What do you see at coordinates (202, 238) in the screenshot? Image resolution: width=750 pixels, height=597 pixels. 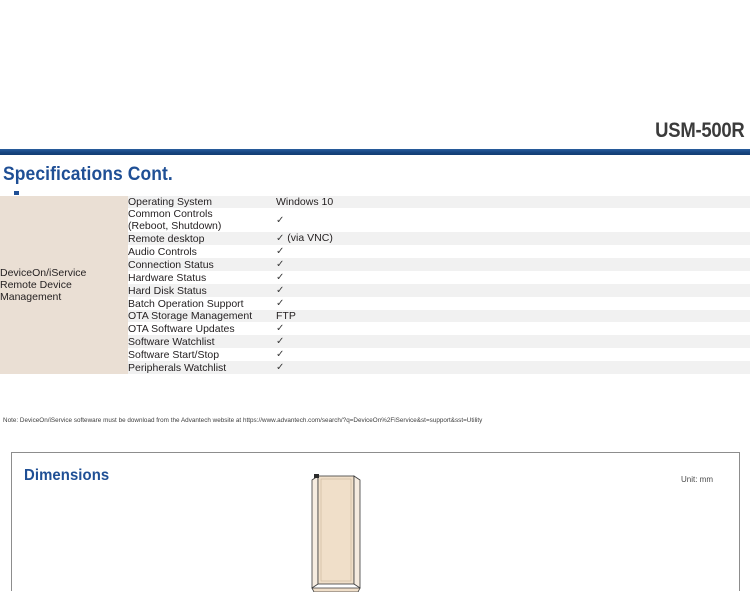 I see `spec-feature-cell: Remote desktop` at bounding box center [202, 238].